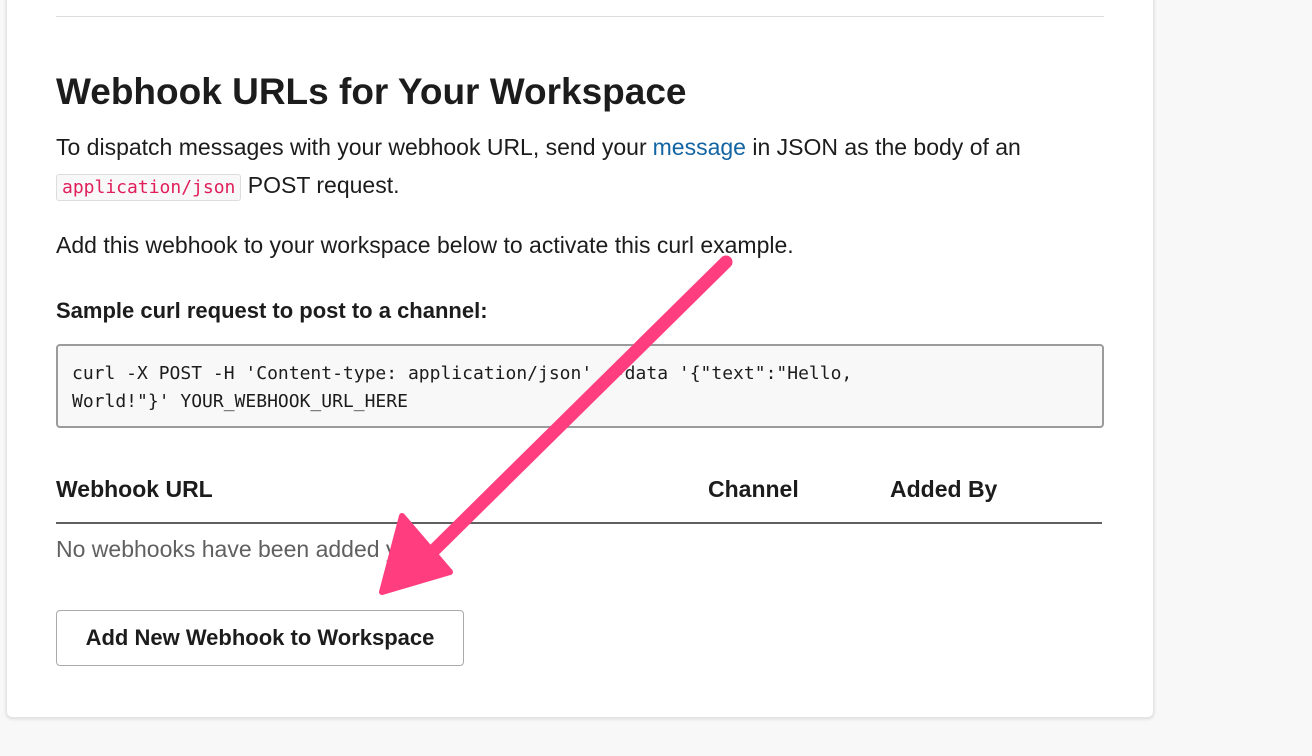  Describe the element at coordinates (883, 147) in the screenshot. I see `intro-text-continued: in JSON as the body of an` at that location.